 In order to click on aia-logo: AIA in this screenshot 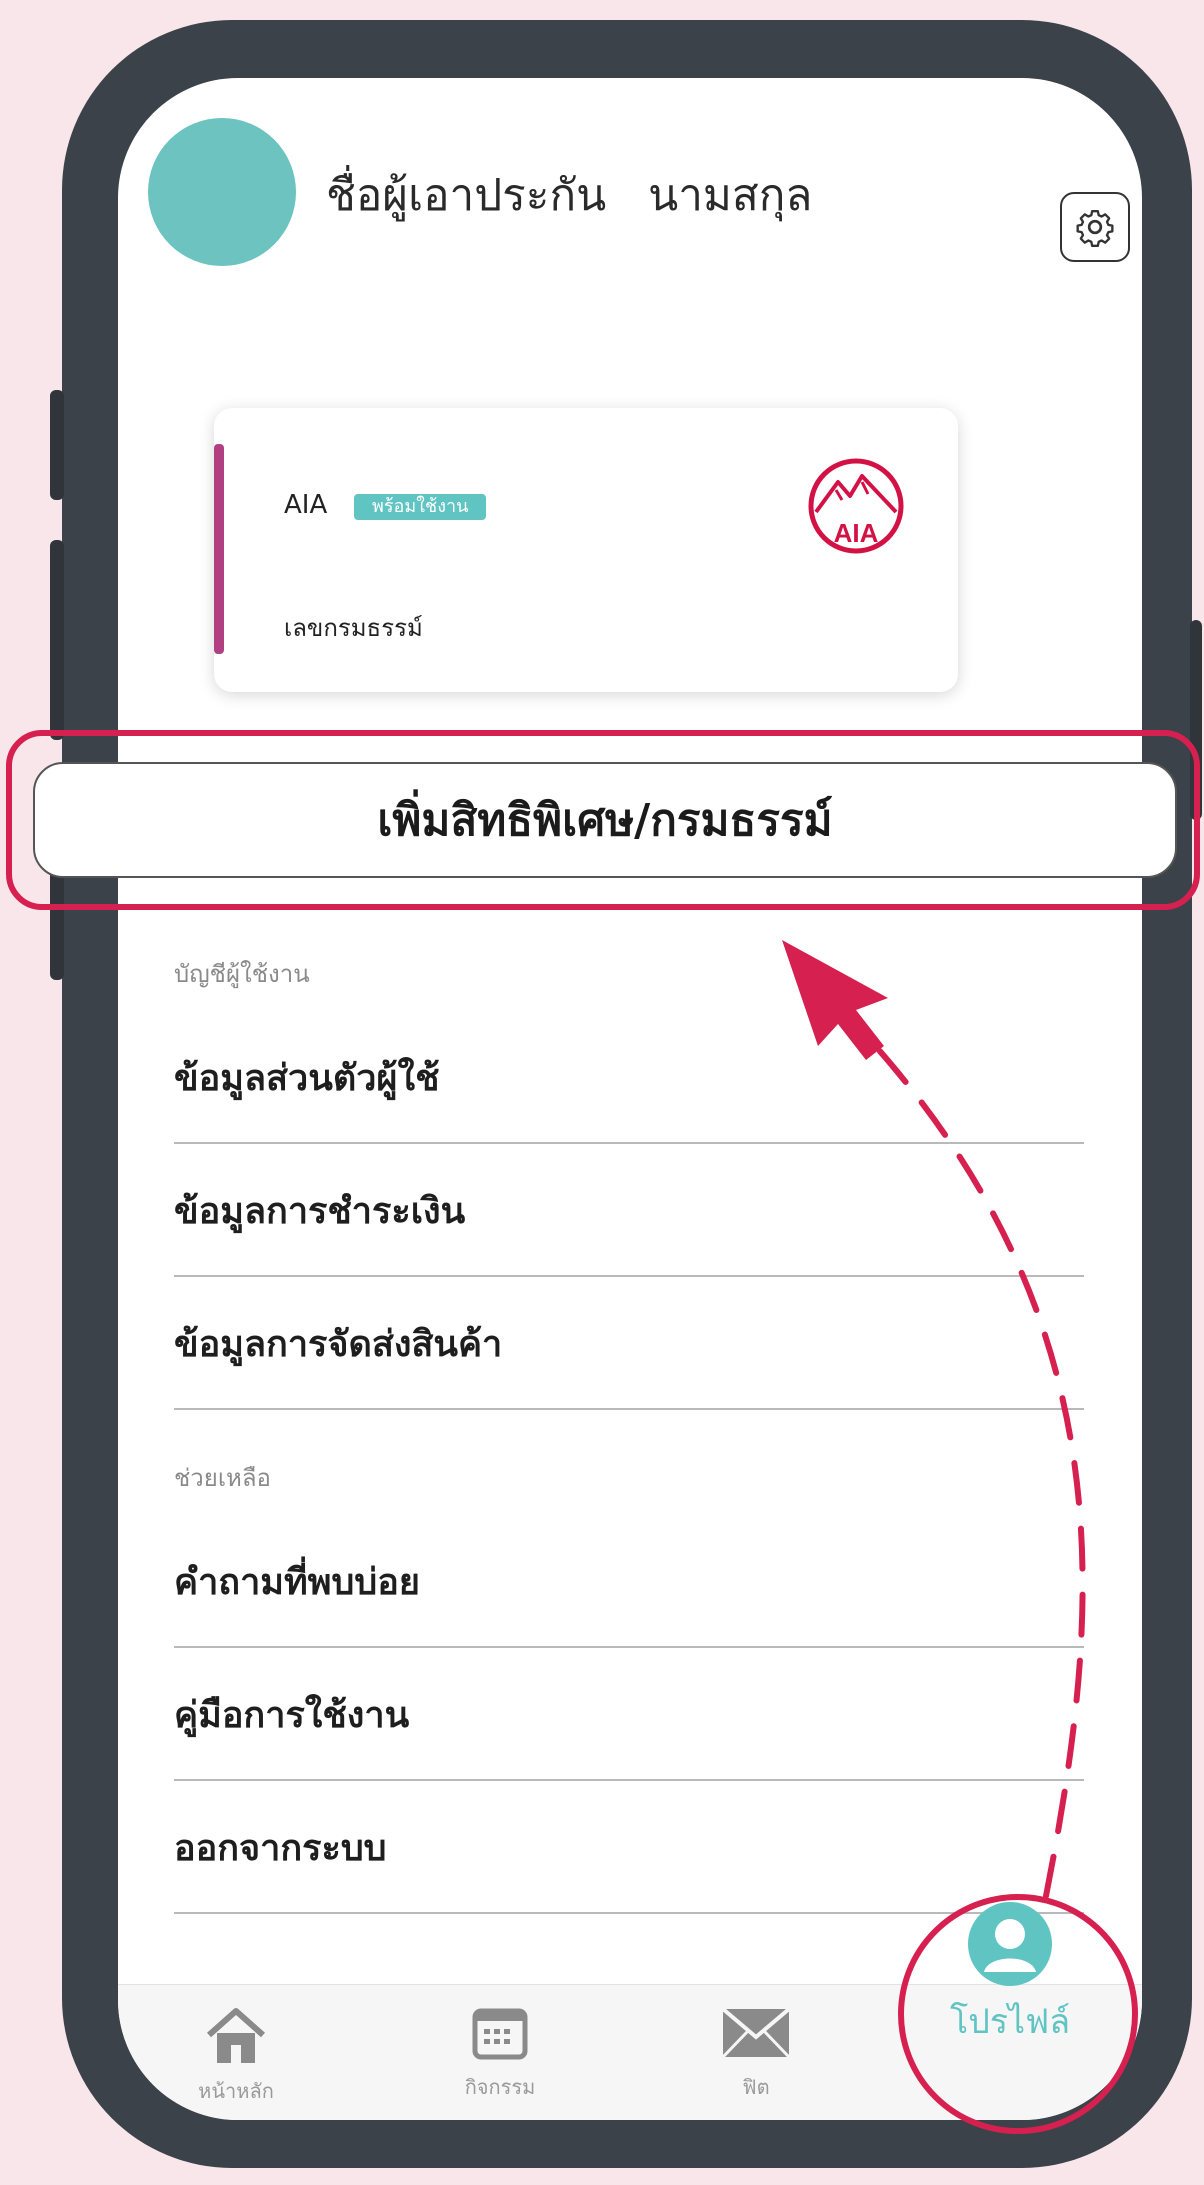, I will do `click(856, 506)`.